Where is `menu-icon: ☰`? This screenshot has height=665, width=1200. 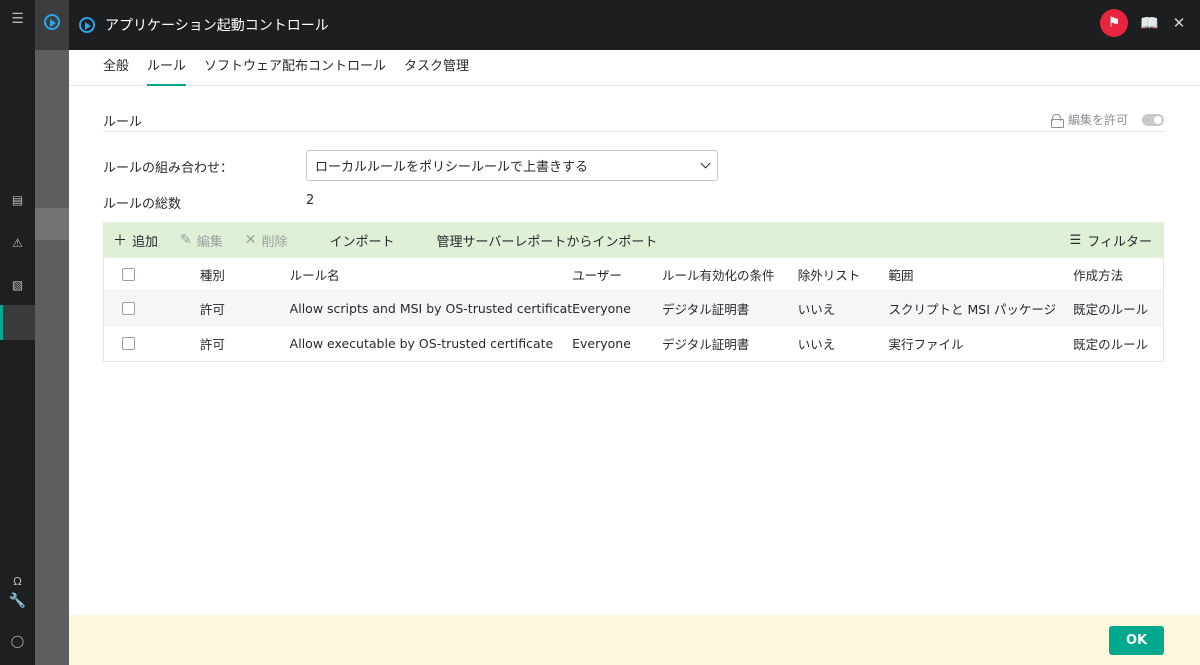
menu-icon: ☰ is located at coordinates (17, 19).